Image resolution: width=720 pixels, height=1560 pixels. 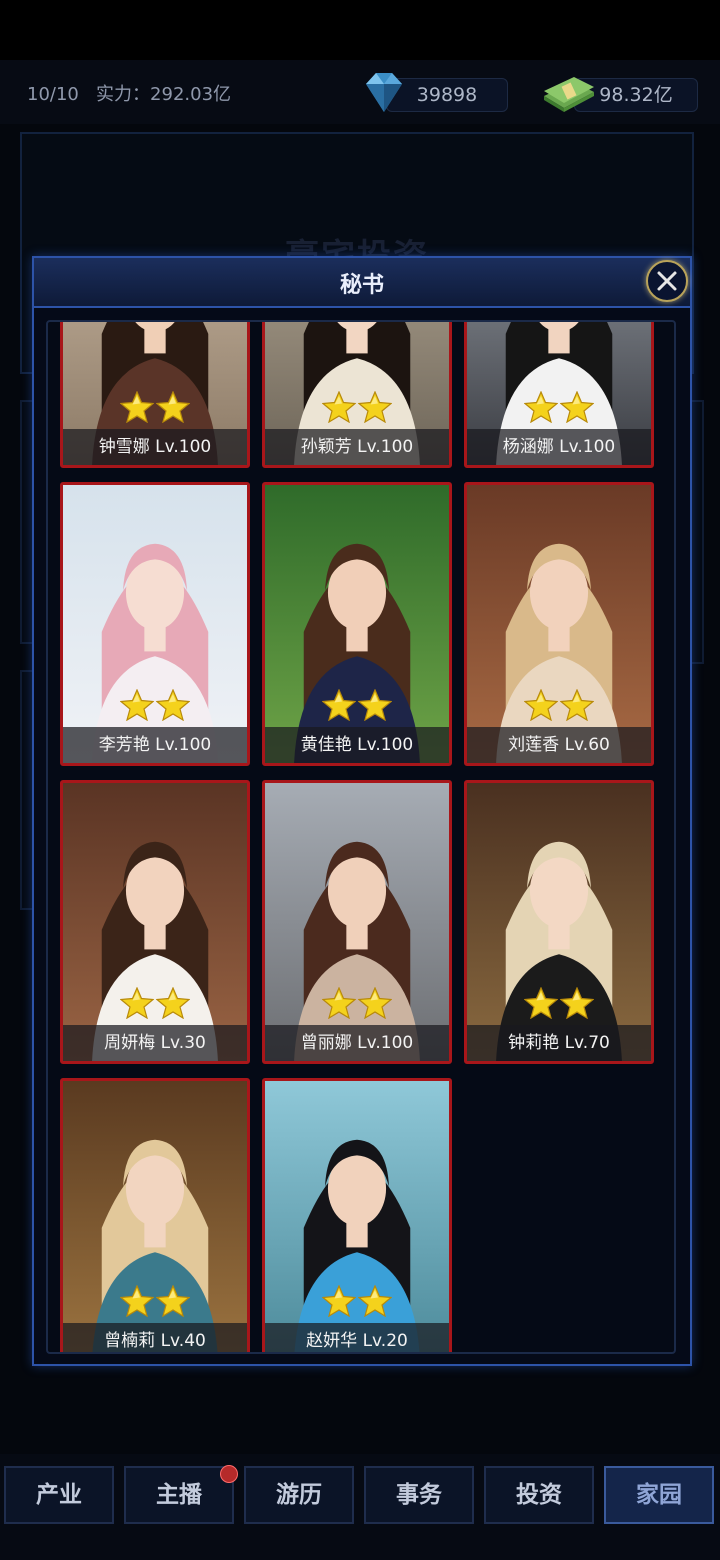 What do you see at coordinates (155, 1043) in the screenshot?
I see `secretary-name: 周妍梅 Lv.30` at bounding box center [155, 1043].